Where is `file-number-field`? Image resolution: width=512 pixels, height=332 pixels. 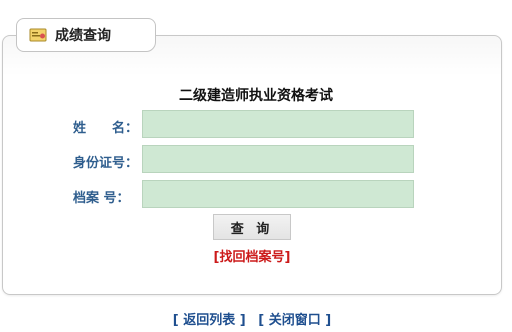
file-number-field is located at coordinates (278, 194).